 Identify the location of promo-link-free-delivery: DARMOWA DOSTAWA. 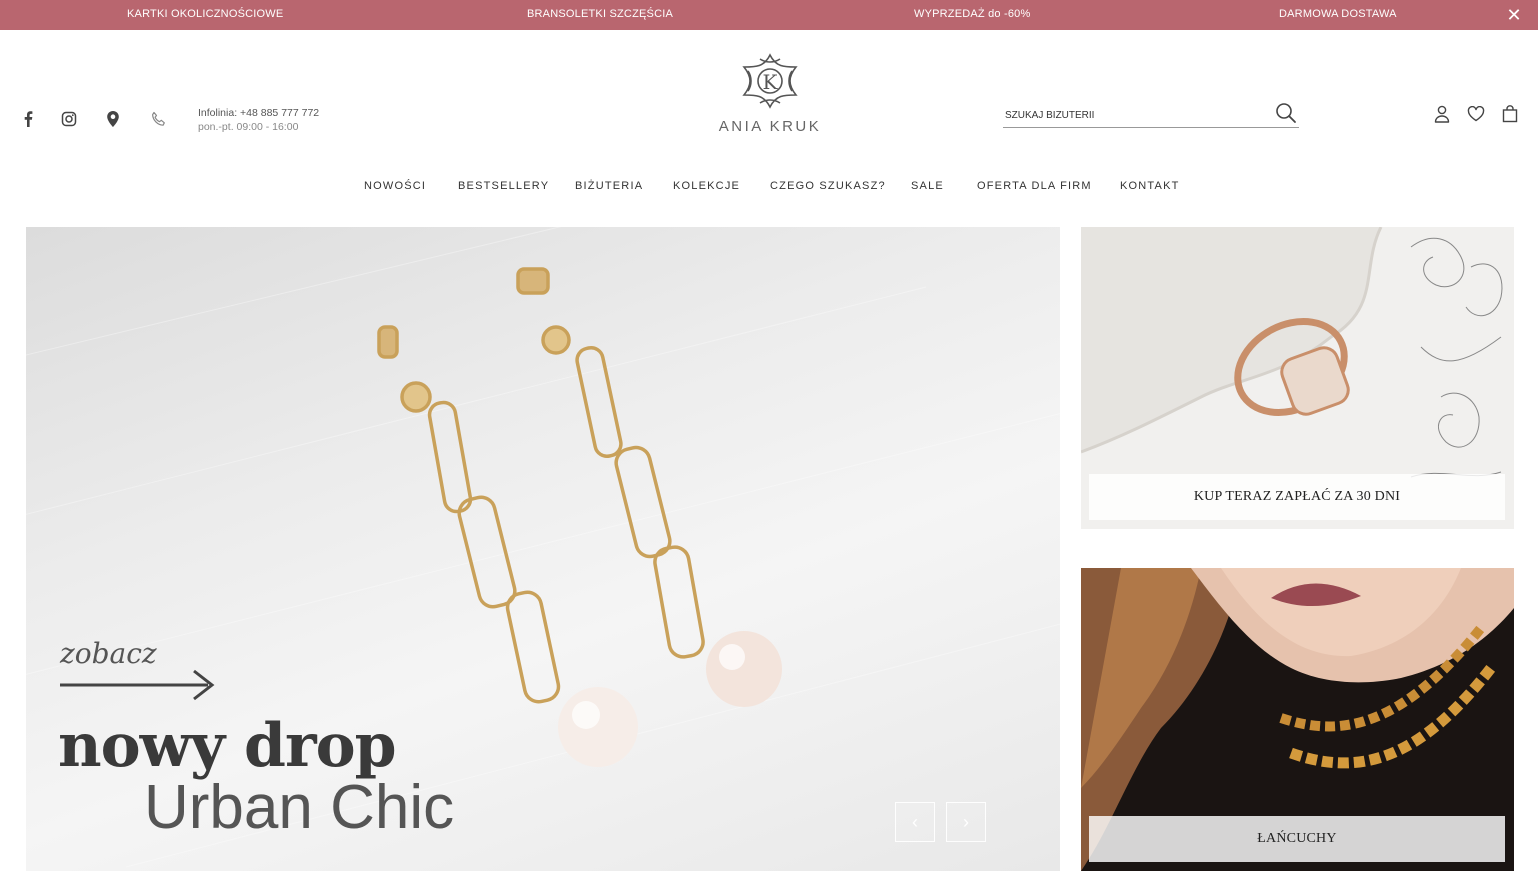
(1338, 15).